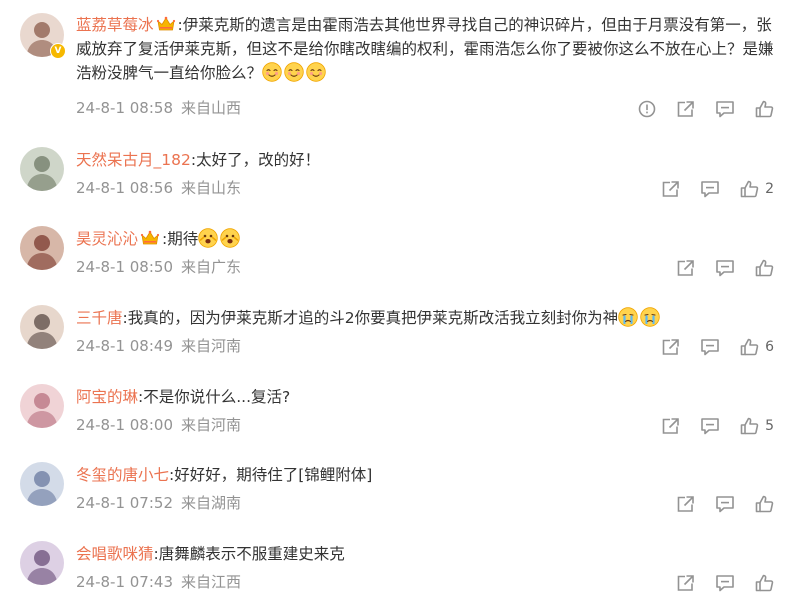 The height and width of the screenshot is (595, 798). I want to click on comment-actions: 2, so click(707, 189).